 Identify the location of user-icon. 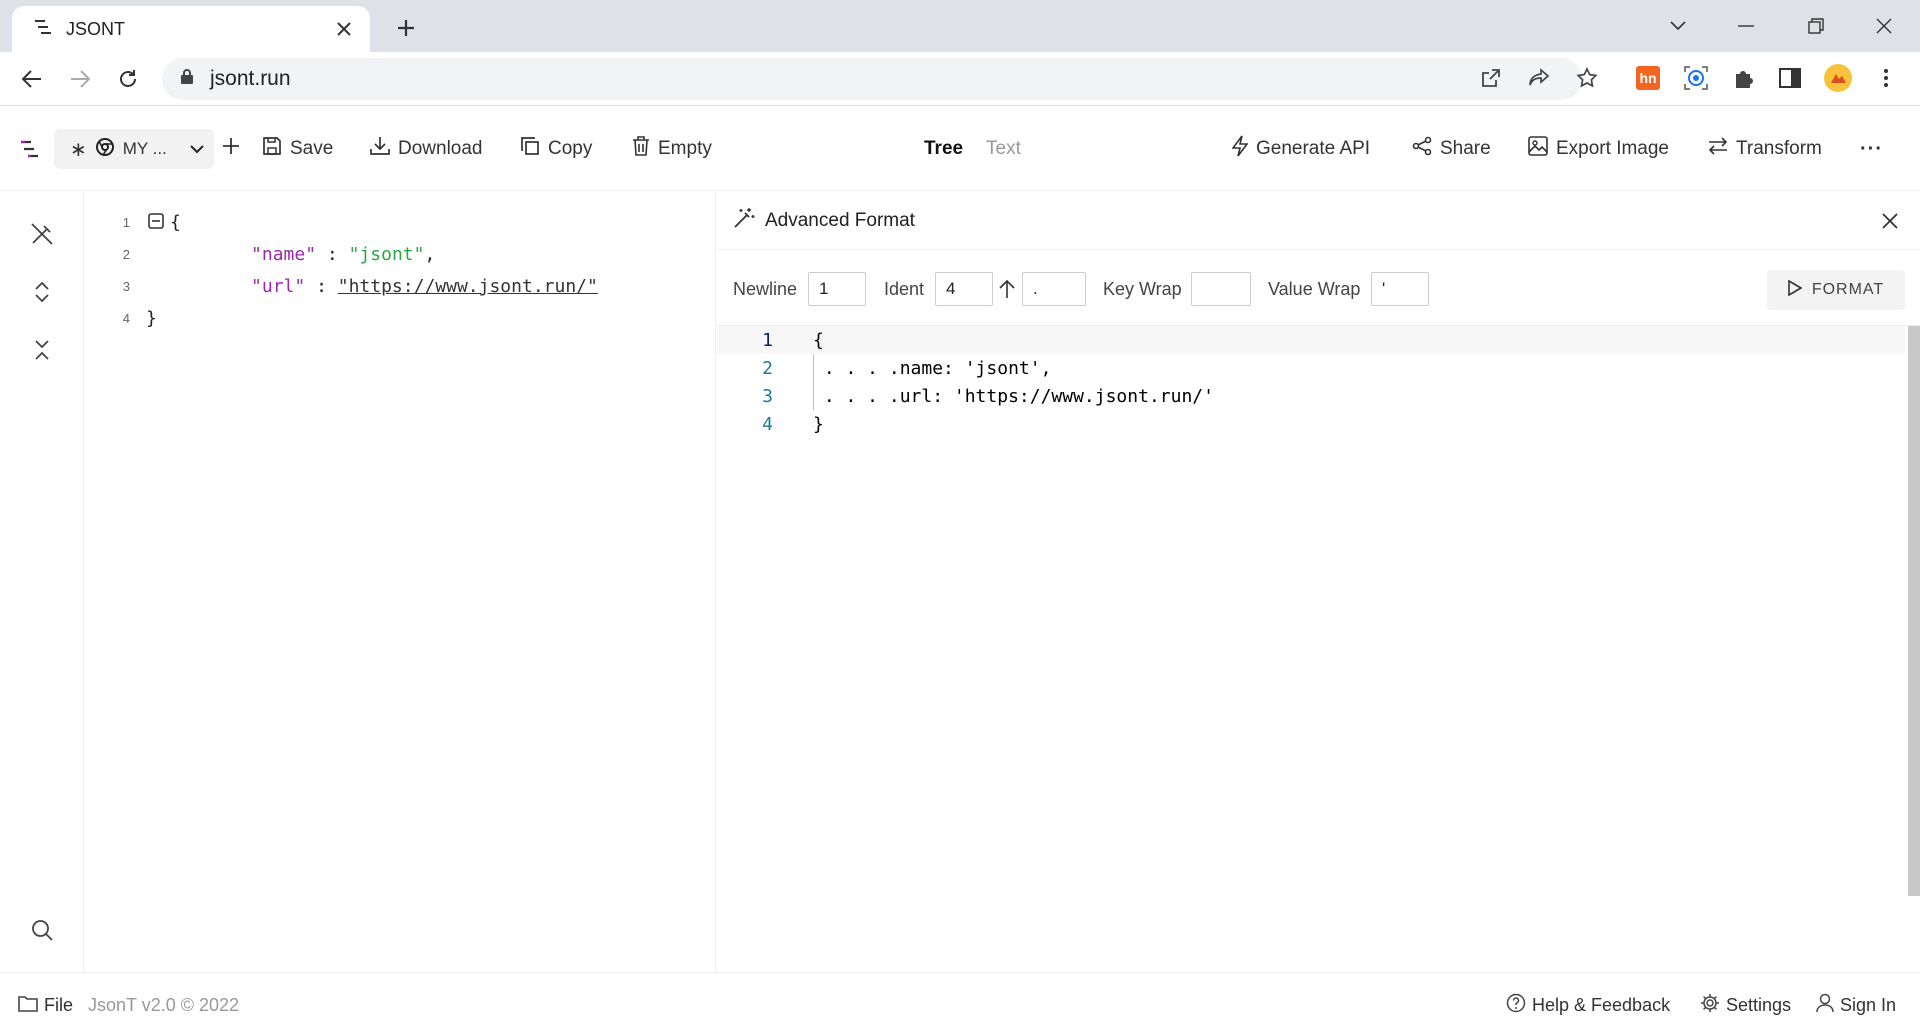
(1828, 1005).